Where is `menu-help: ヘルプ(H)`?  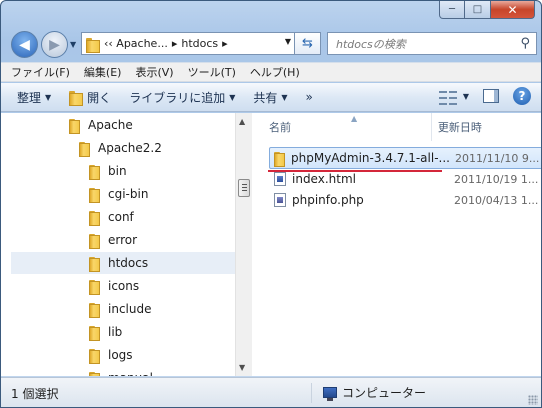 menu-help: ヘルプ(H) is located at coordinates (275, 72).